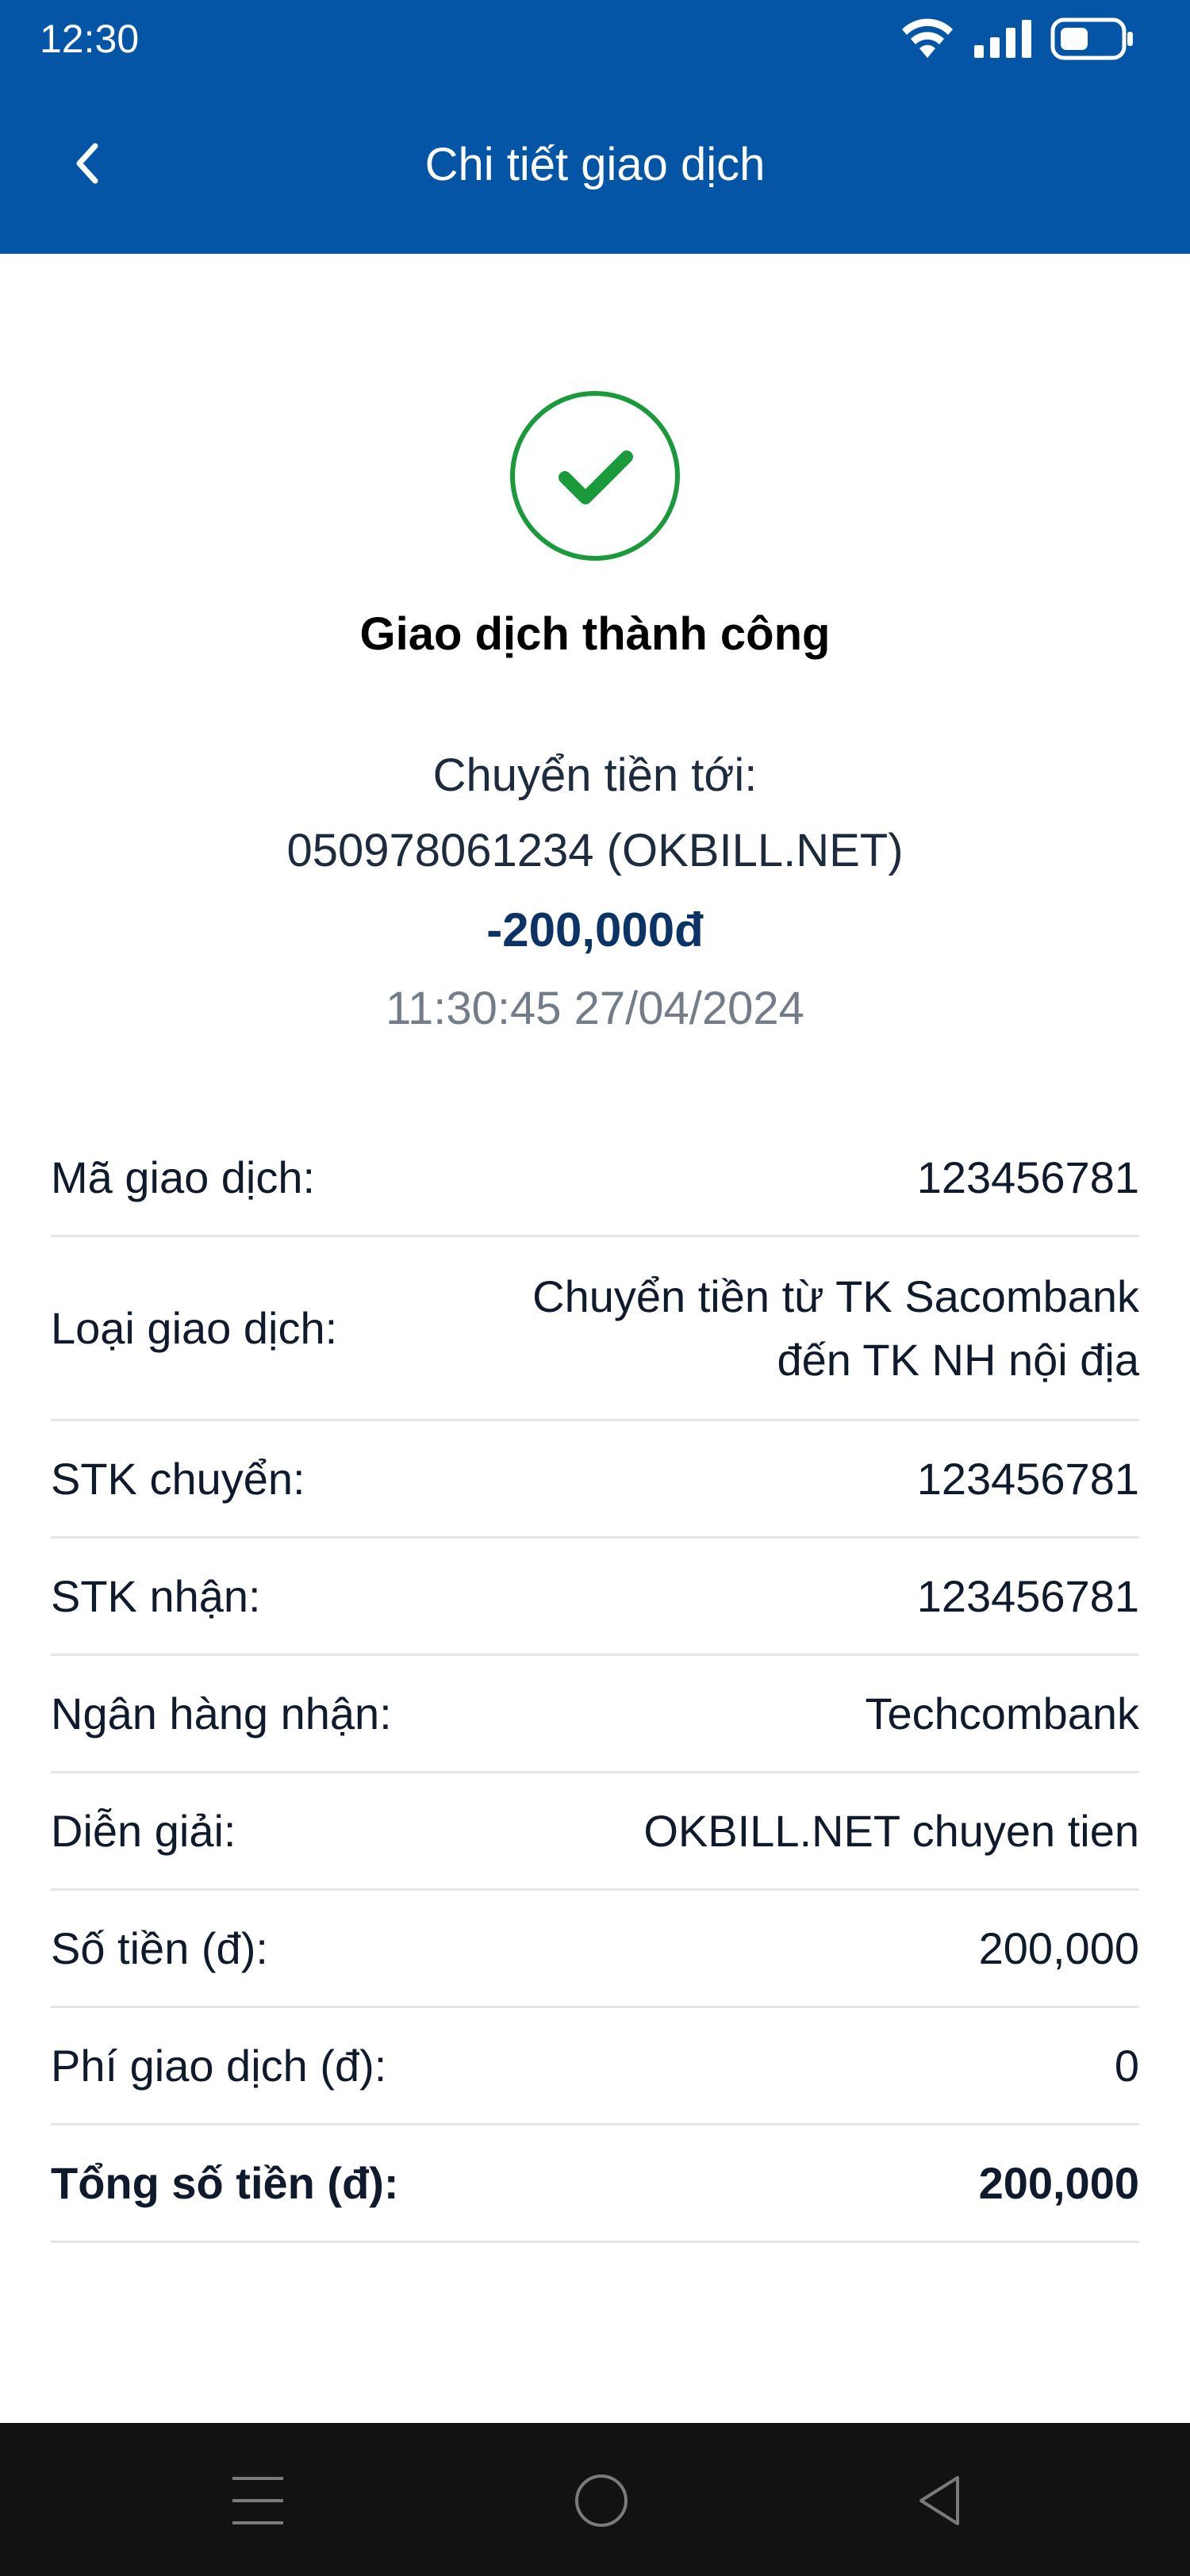  I want to click on transfer-to-label: Chuyển tiền tới:, so click(595, 775).